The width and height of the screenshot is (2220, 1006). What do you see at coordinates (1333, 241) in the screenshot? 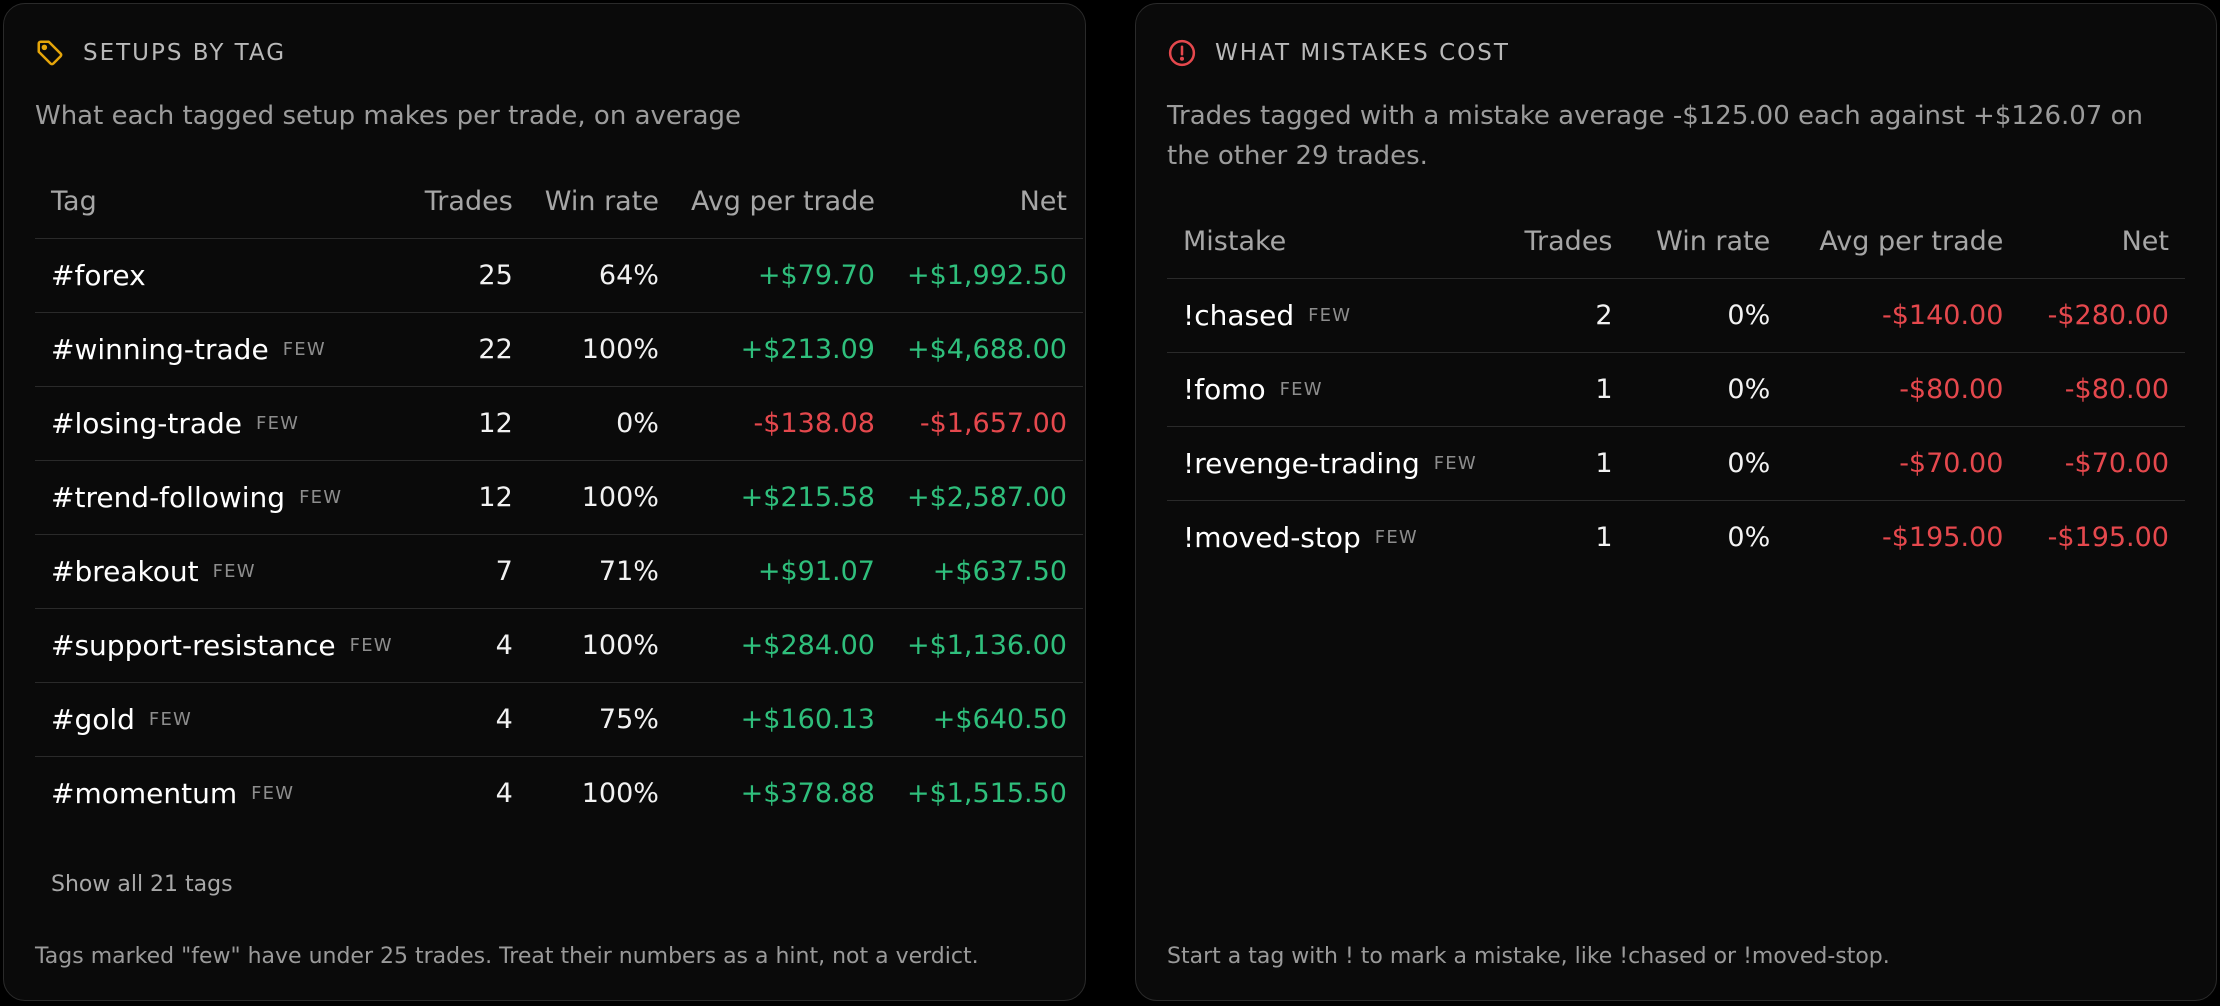
I see `column-header-mistake: Mistake` at bounding box center [1333, 241].